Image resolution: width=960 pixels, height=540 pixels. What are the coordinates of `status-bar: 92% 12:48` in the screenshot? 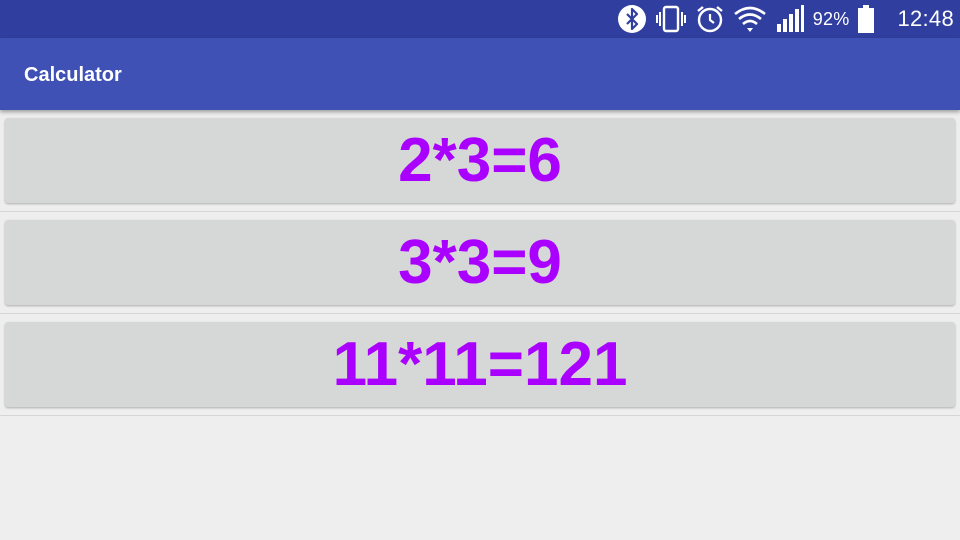 It's located at (480, 19).